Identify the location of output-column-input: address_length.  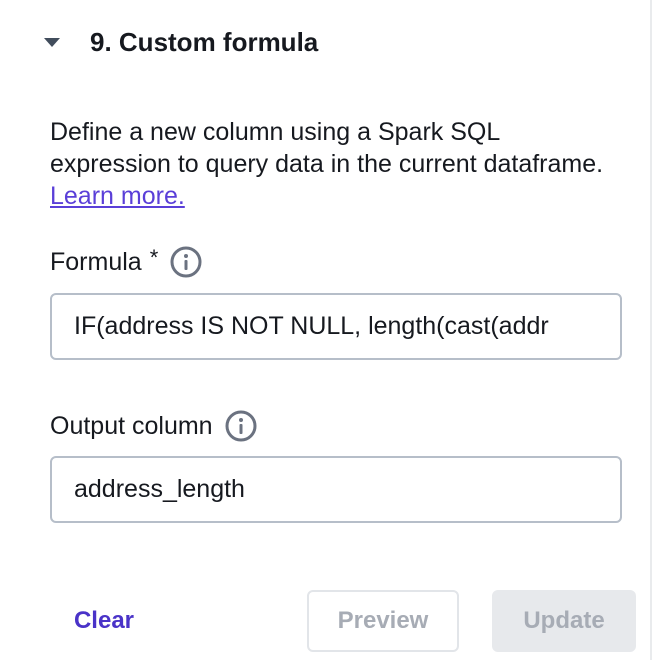
(336, 489).